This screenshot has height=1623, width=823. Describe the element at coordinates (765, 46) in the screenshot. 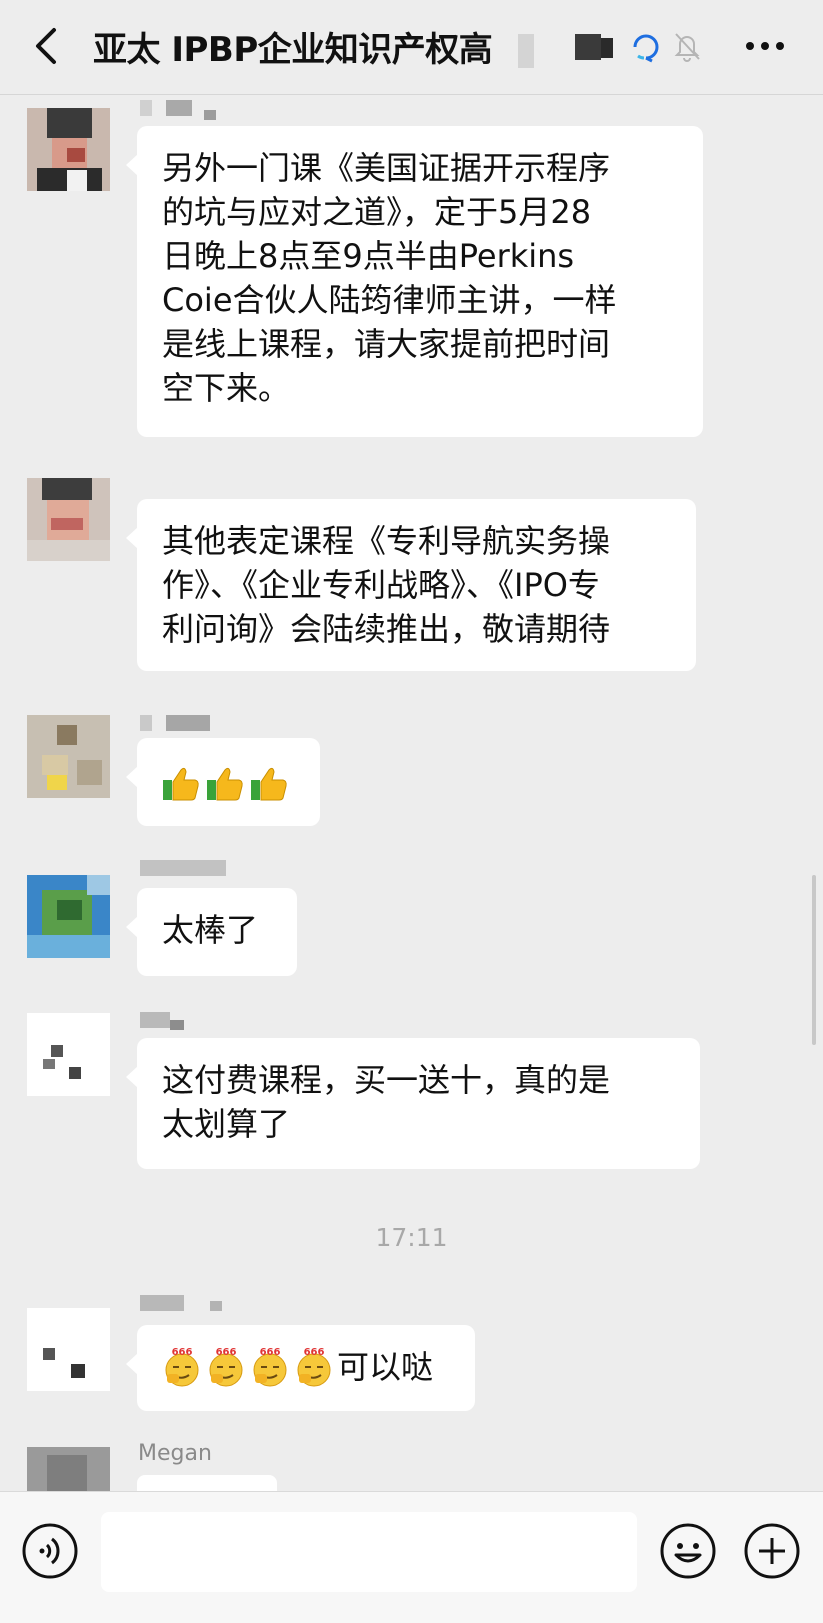

I see `more-icon` at that location.